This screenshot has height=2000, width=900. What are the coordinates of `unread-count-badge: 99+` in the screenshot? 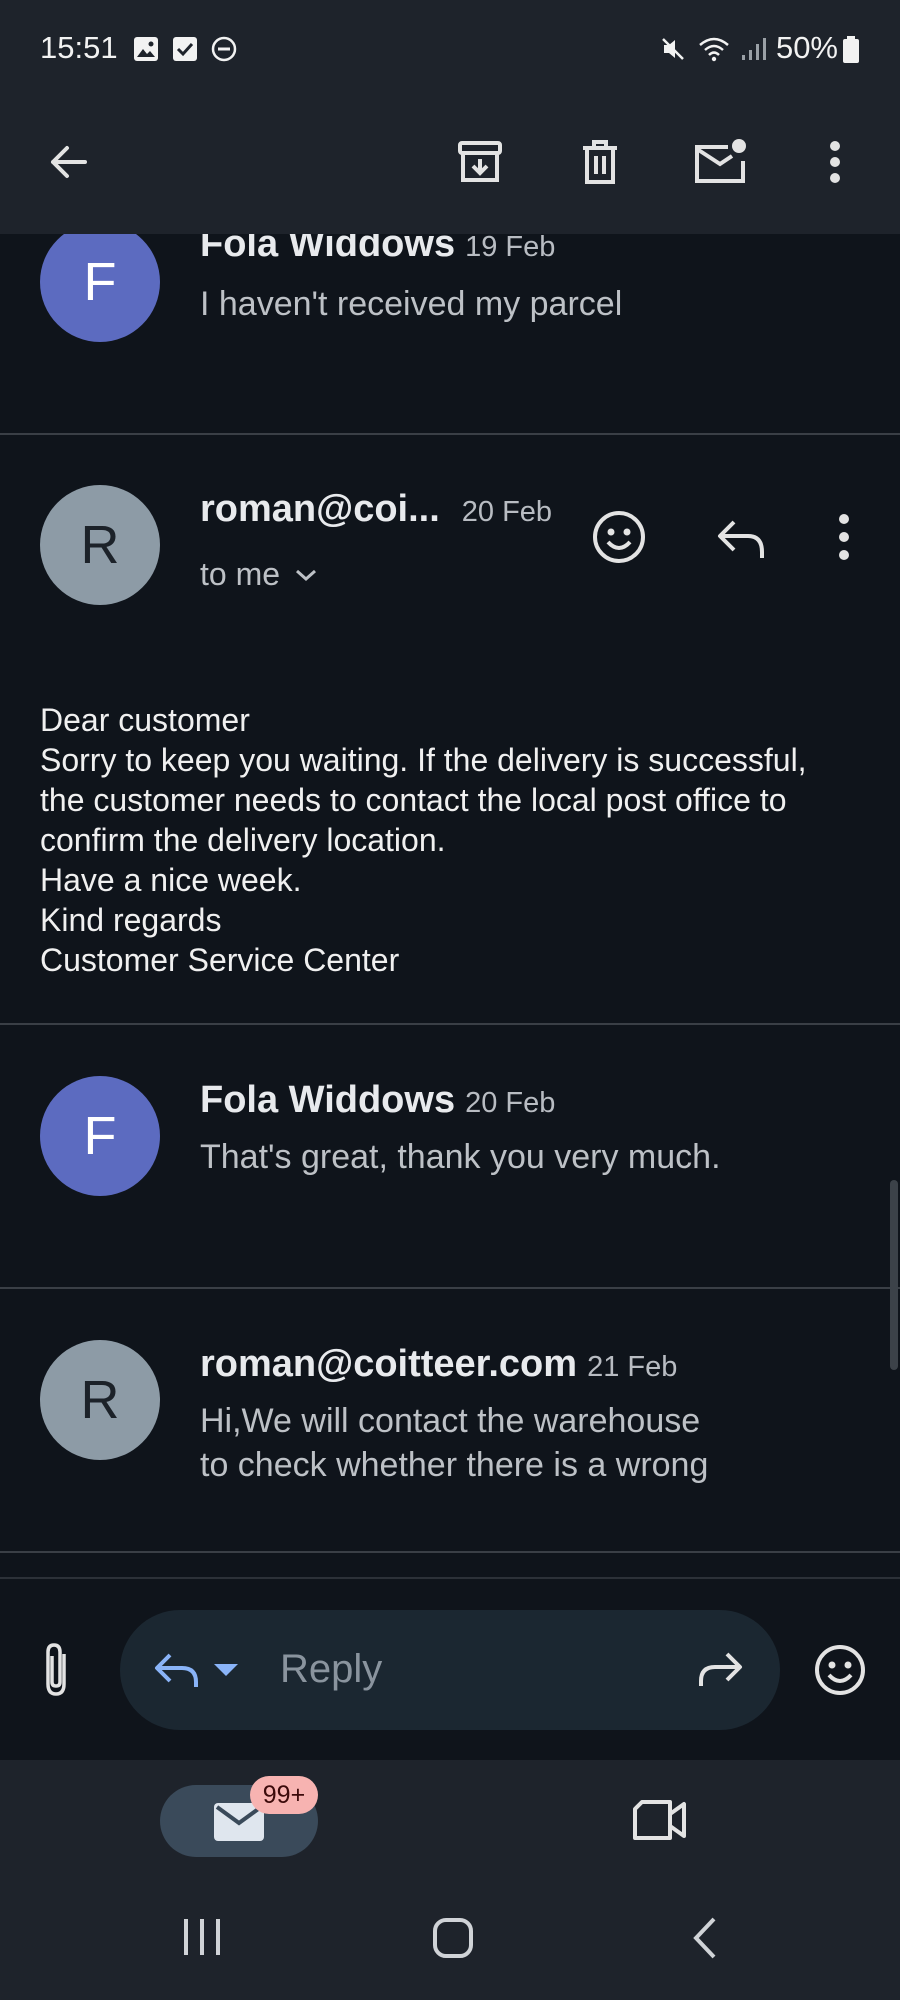 It's located at (284, 1795).